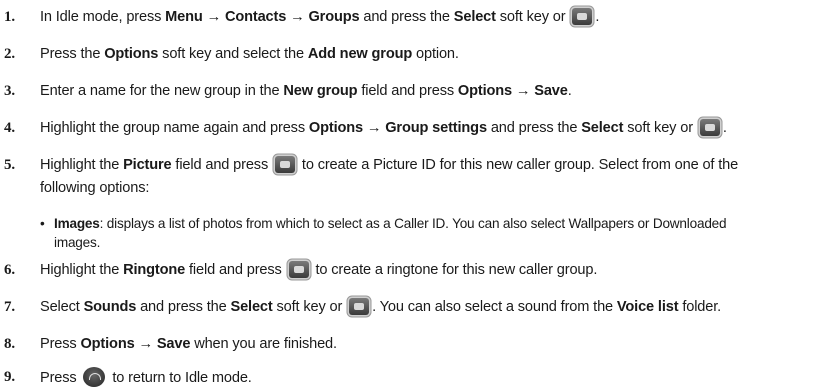 The height and width of the screenshot is (391, 836). What do you see at coordinates (9, 377) in the screenshot?
I see `step-number: 9.` at bounding box center [9, 377].